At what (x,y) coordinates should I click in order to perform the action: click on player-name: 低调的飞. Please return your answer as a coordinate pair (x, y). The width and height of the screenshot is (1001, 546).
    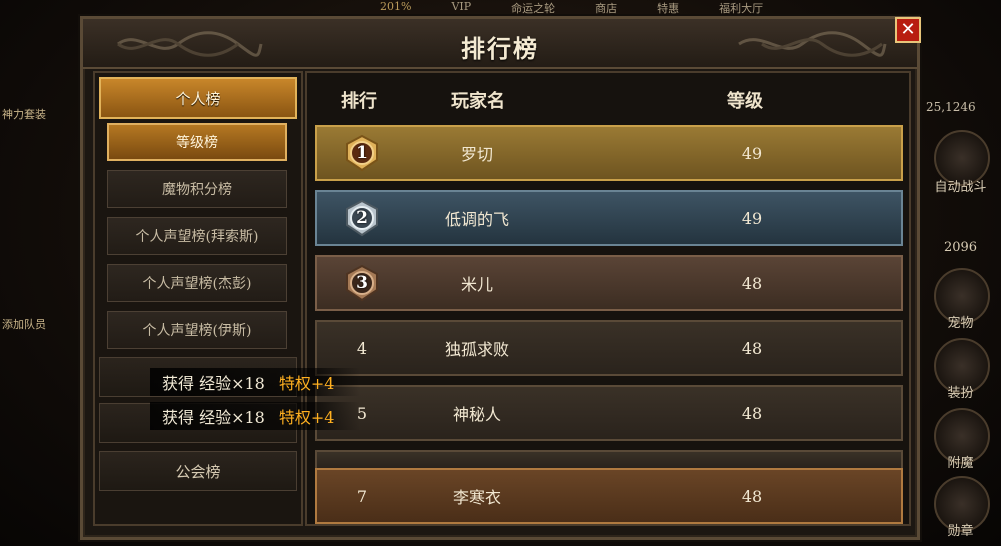
    Looking at the image, I should click on (476, 219).